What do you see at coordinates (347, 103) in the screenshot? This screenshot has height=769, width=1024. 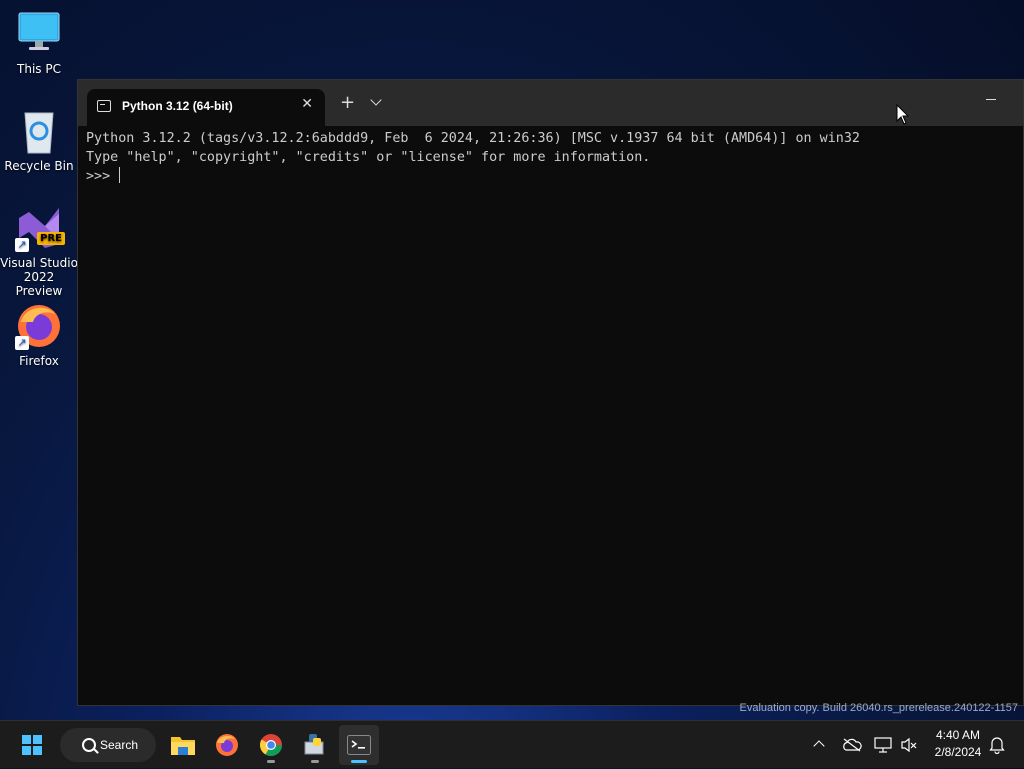 I see `new-tab-button: +` at bounding box center [347, 103].